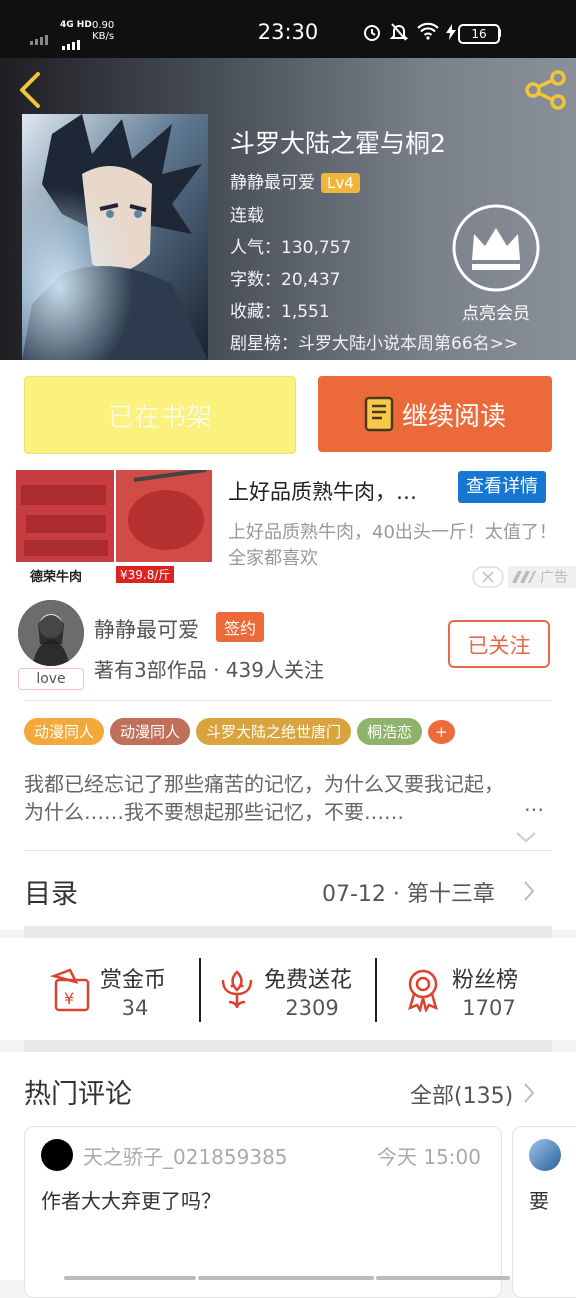  What do you see at coordinates (51, 894) in the screenshot?
I see `catalog-label: 目录` at bounding box center [51, 894].